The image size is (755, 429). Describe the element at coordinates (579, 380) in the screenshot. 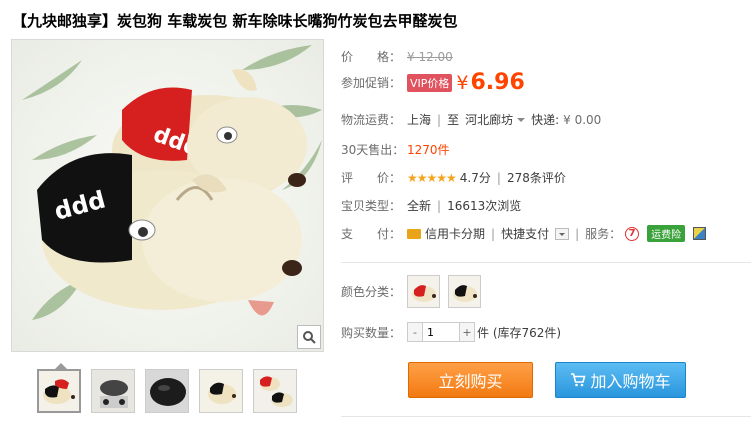

I see `cart-icon` at that location.